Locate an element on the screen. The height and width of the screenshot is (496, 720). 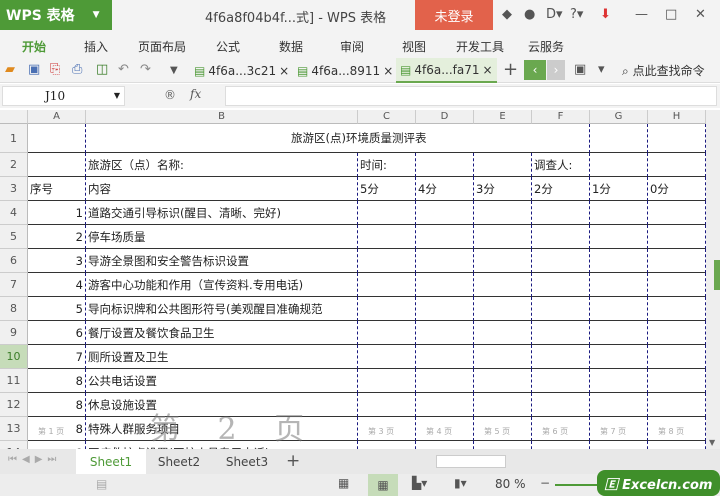
item-content-cell: 导向标识牌和公共图形符号(美观醒目准确规范 is located at coordinates (222, 309).